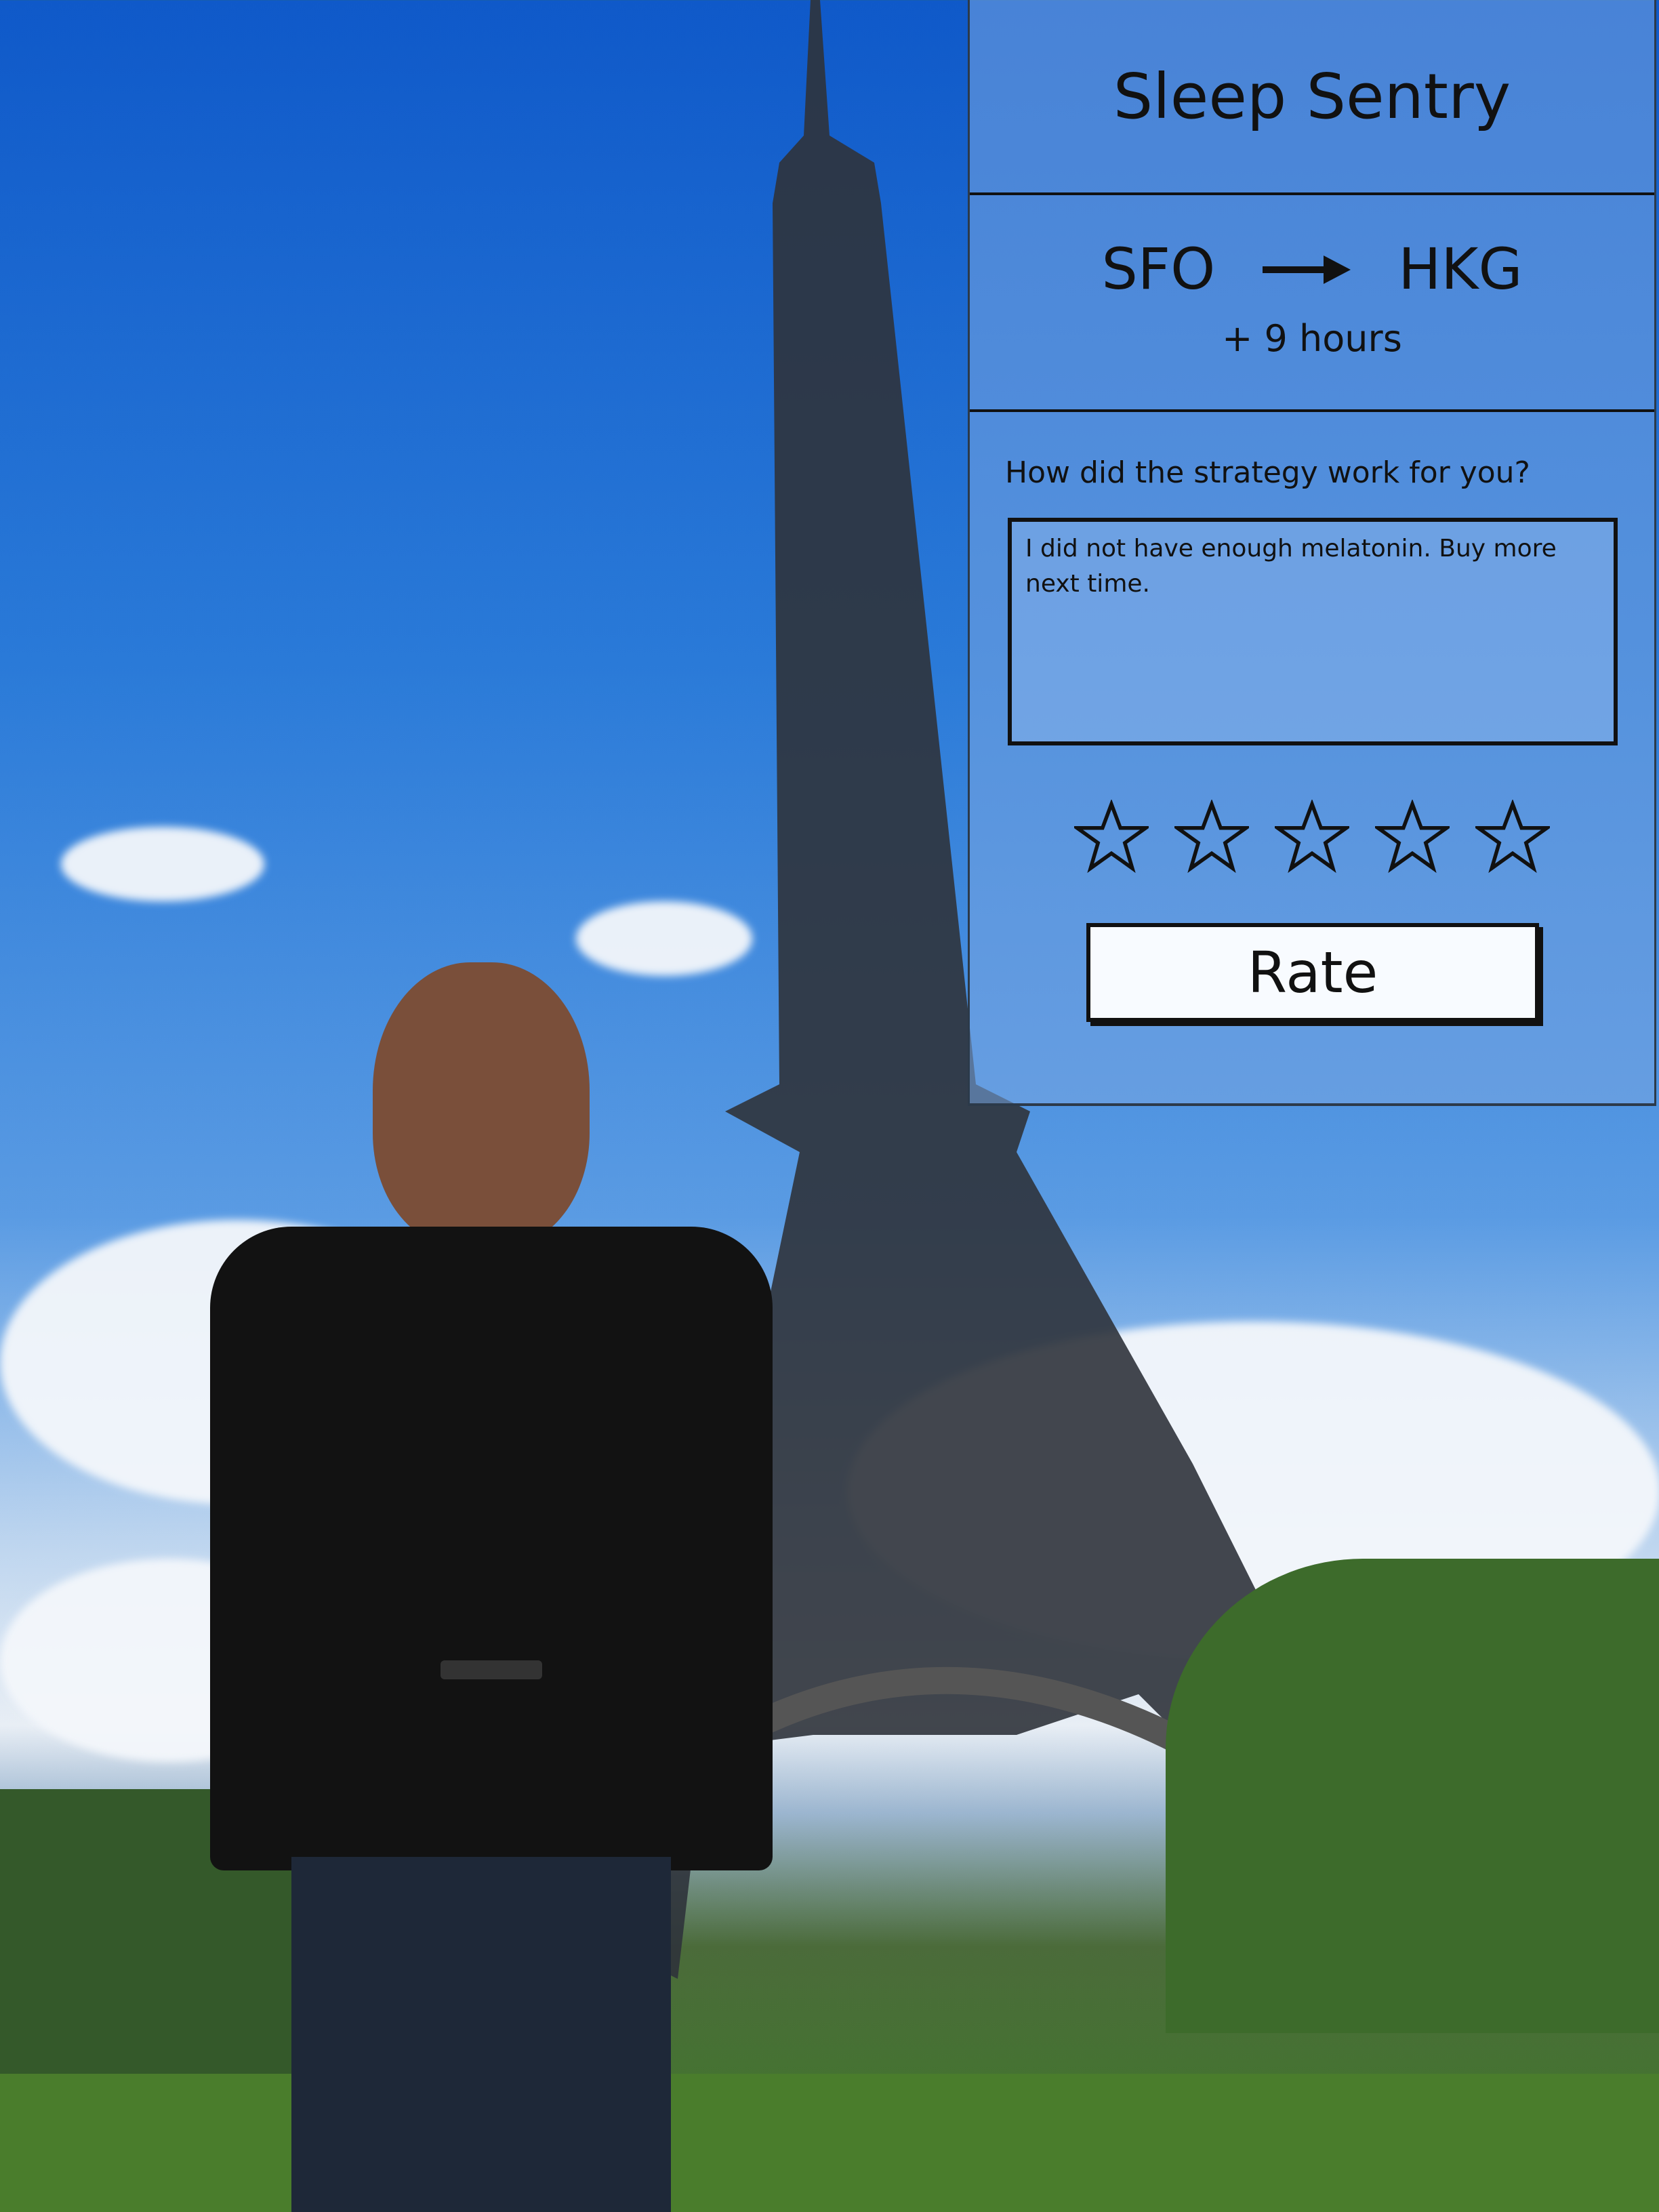  What do you see at coordinates (1312, 303) in the screenshot?
I see `flight-route: SFO HKG + 9 hours` at bounding box center [1312, 303].